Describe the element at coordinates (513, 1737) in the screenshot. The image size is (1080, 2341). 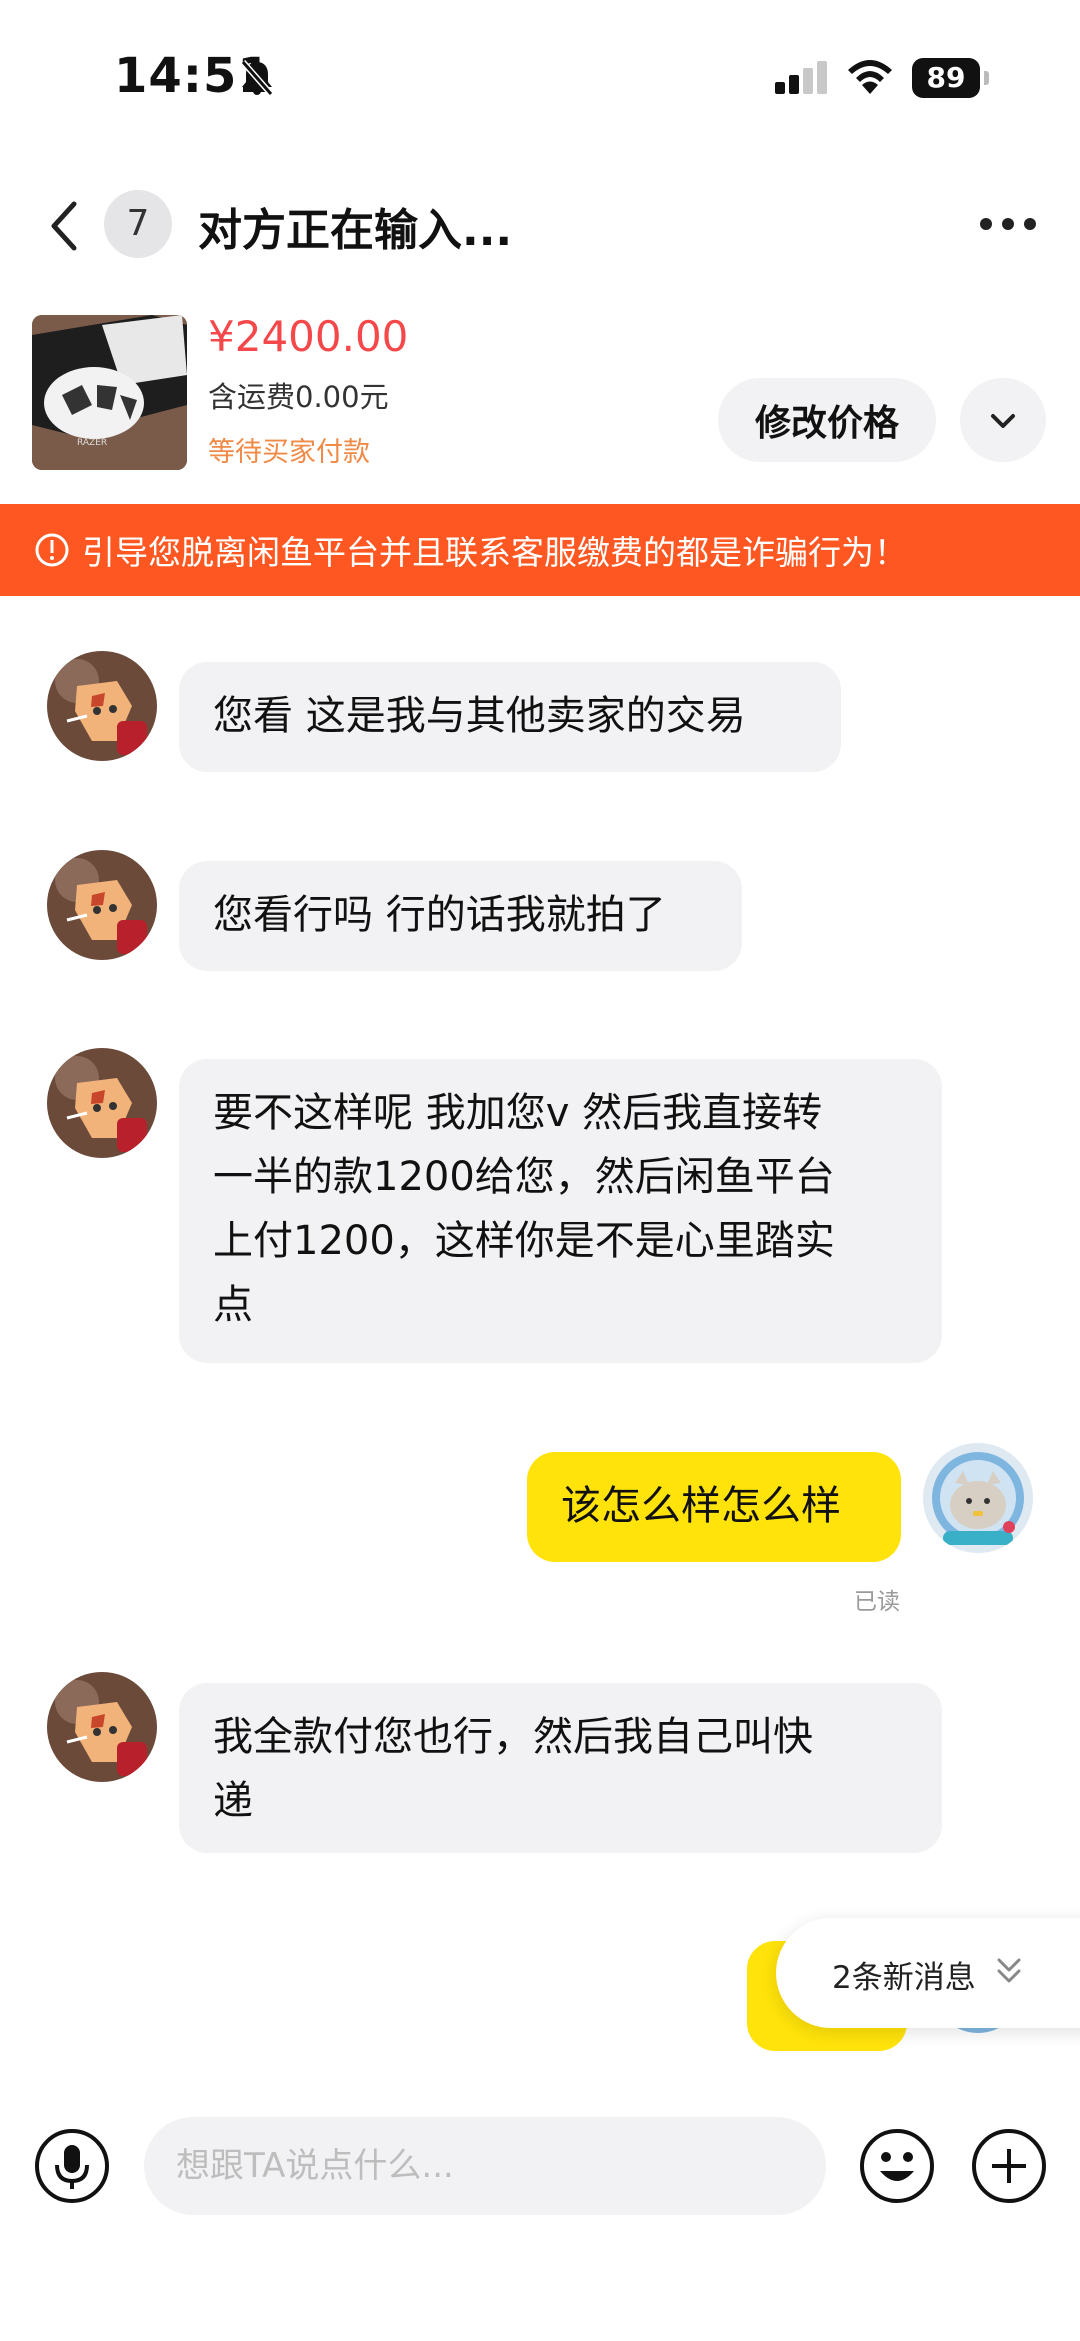
I see `message-line: 我全款付您也行，然后我自己叫快` at that location.